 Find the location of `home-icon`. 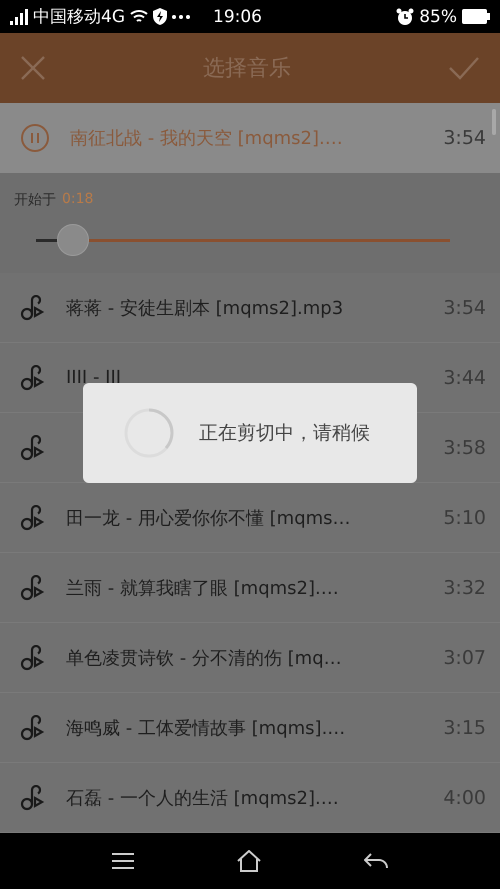

home-icon is located at coordinates (248, 861).